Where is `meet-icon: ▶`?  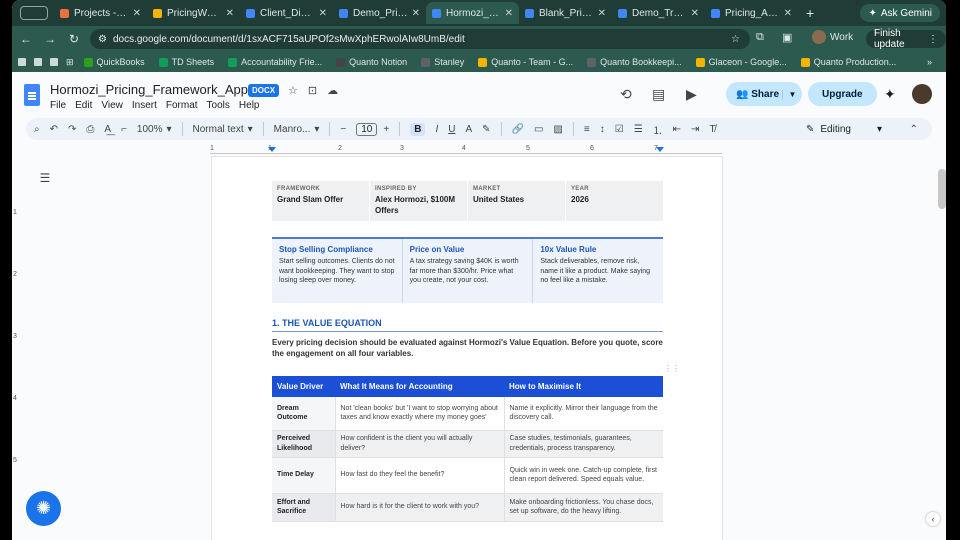 meet-icon: ▶ is located at coordinates (691, 94).